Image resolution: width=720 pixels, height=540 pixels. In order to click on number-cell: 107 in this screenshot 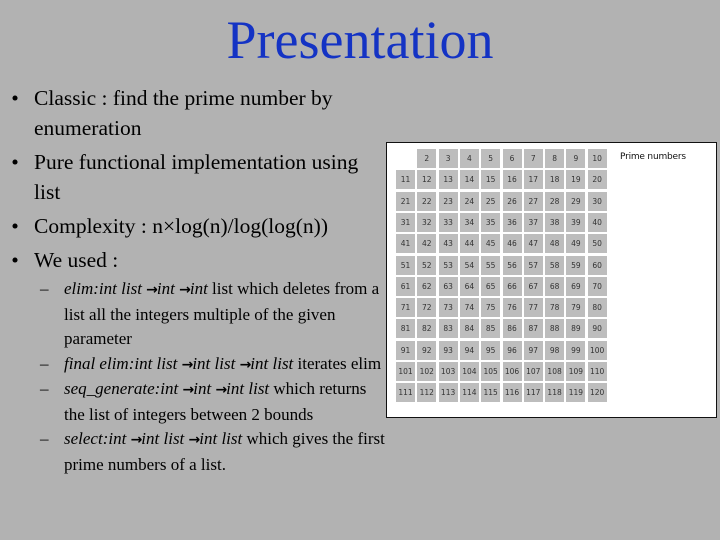, I will do `click(533, 371)`.